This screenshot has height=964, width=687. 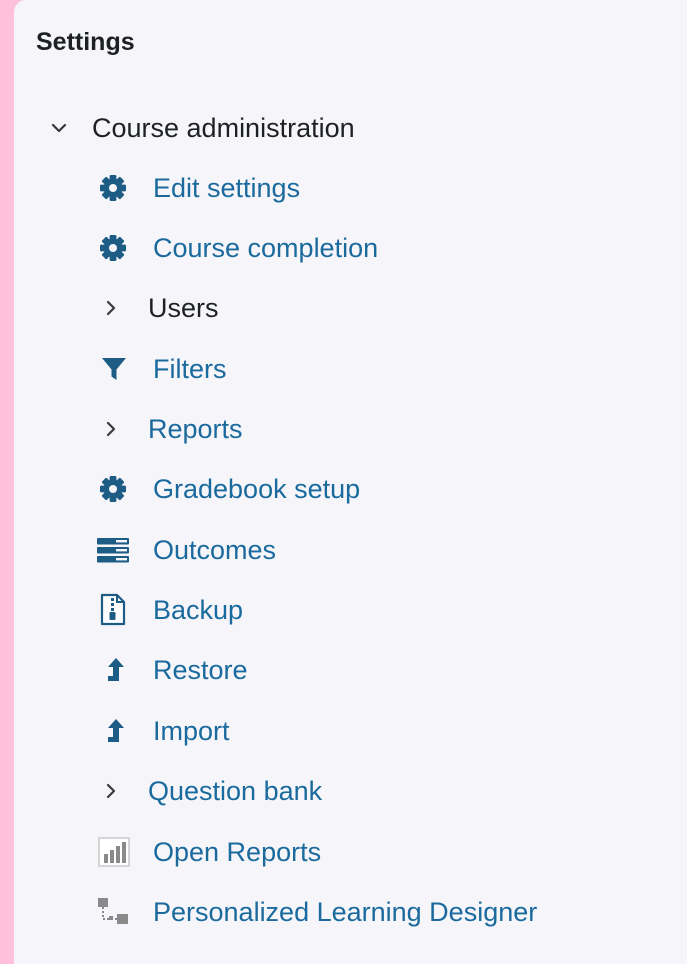 I want to click on tree-item-gradebook-setup: Gradebook setup, so click(x=350, y=489).